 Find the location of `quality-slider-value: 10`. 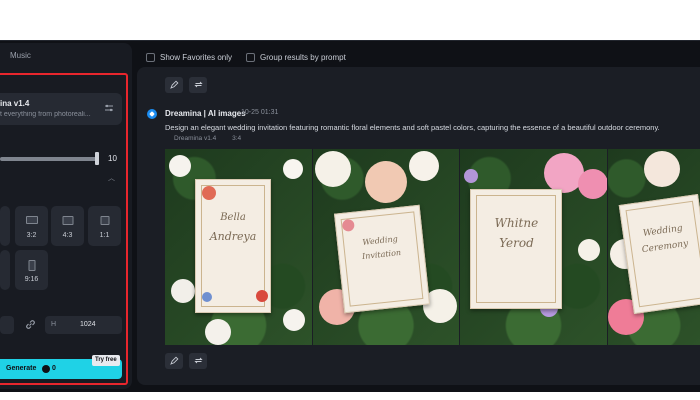

quality-slider-value: 10 is located at coordinates (112, 158).